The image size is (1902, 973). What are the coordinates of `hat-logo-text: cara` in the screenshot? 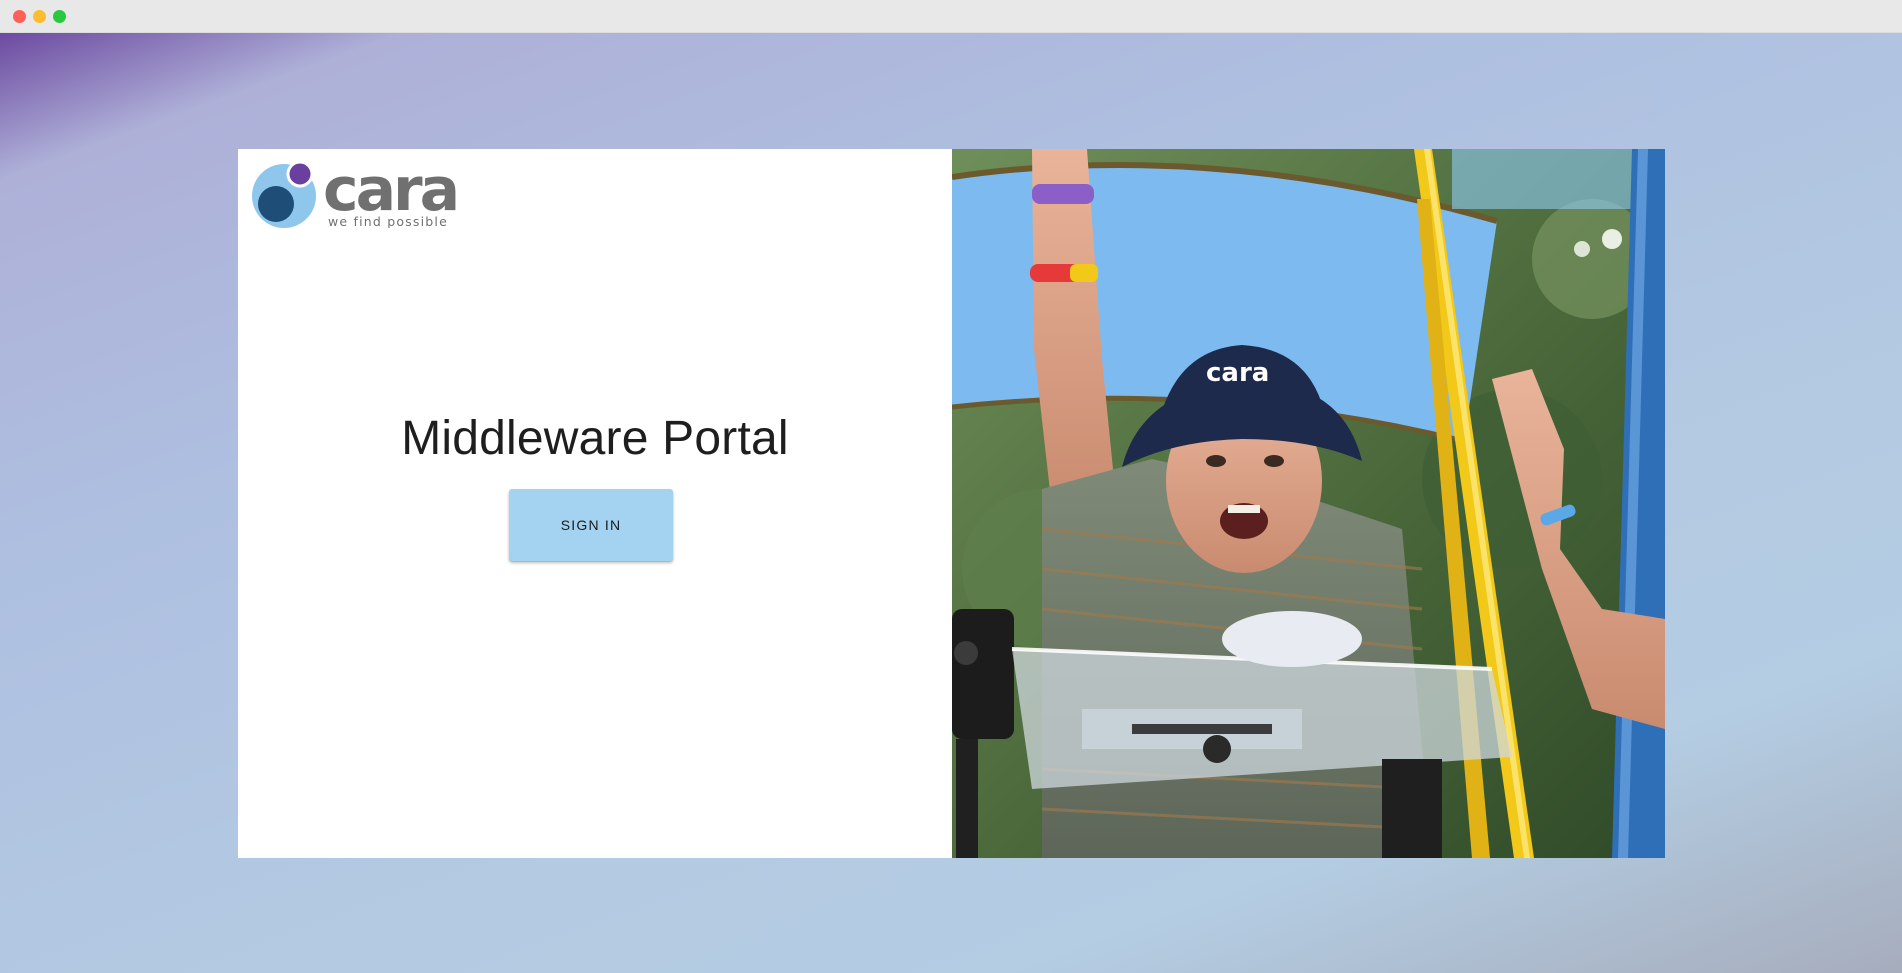 It's located at (1237, 373).